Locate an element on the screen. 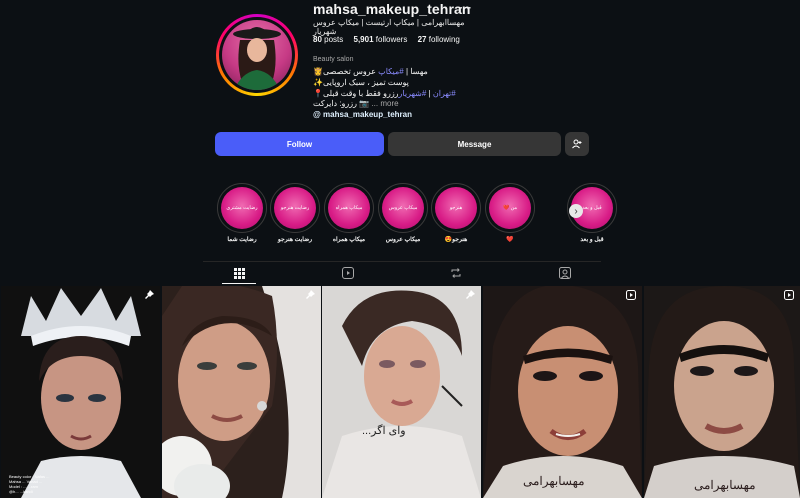 The height and width of the screenshot is (498, 800). profile-stats: 80 posts 5,901 followers 27 following is located at coordinates (390, 39).